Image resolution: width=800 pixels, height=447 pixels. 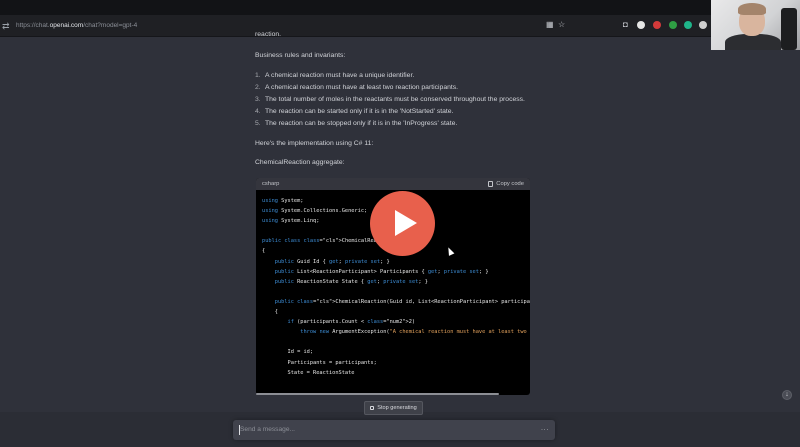 What do you see at coordinates (789, 29) in the screenshot?
I see `webcam-chair` at bounding box center [789, 29].